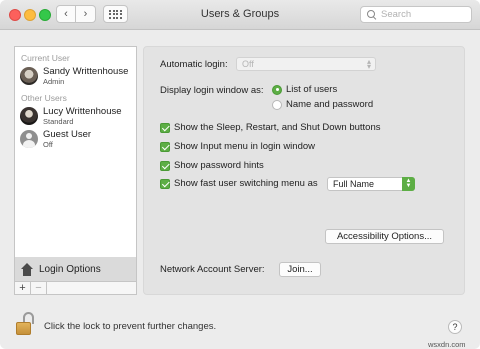 This screenshot has width=480, height=349. What do you see at coordinates (25, 324) in the screenshot?
I see `lock-icon` at bounding box center [25, 324].